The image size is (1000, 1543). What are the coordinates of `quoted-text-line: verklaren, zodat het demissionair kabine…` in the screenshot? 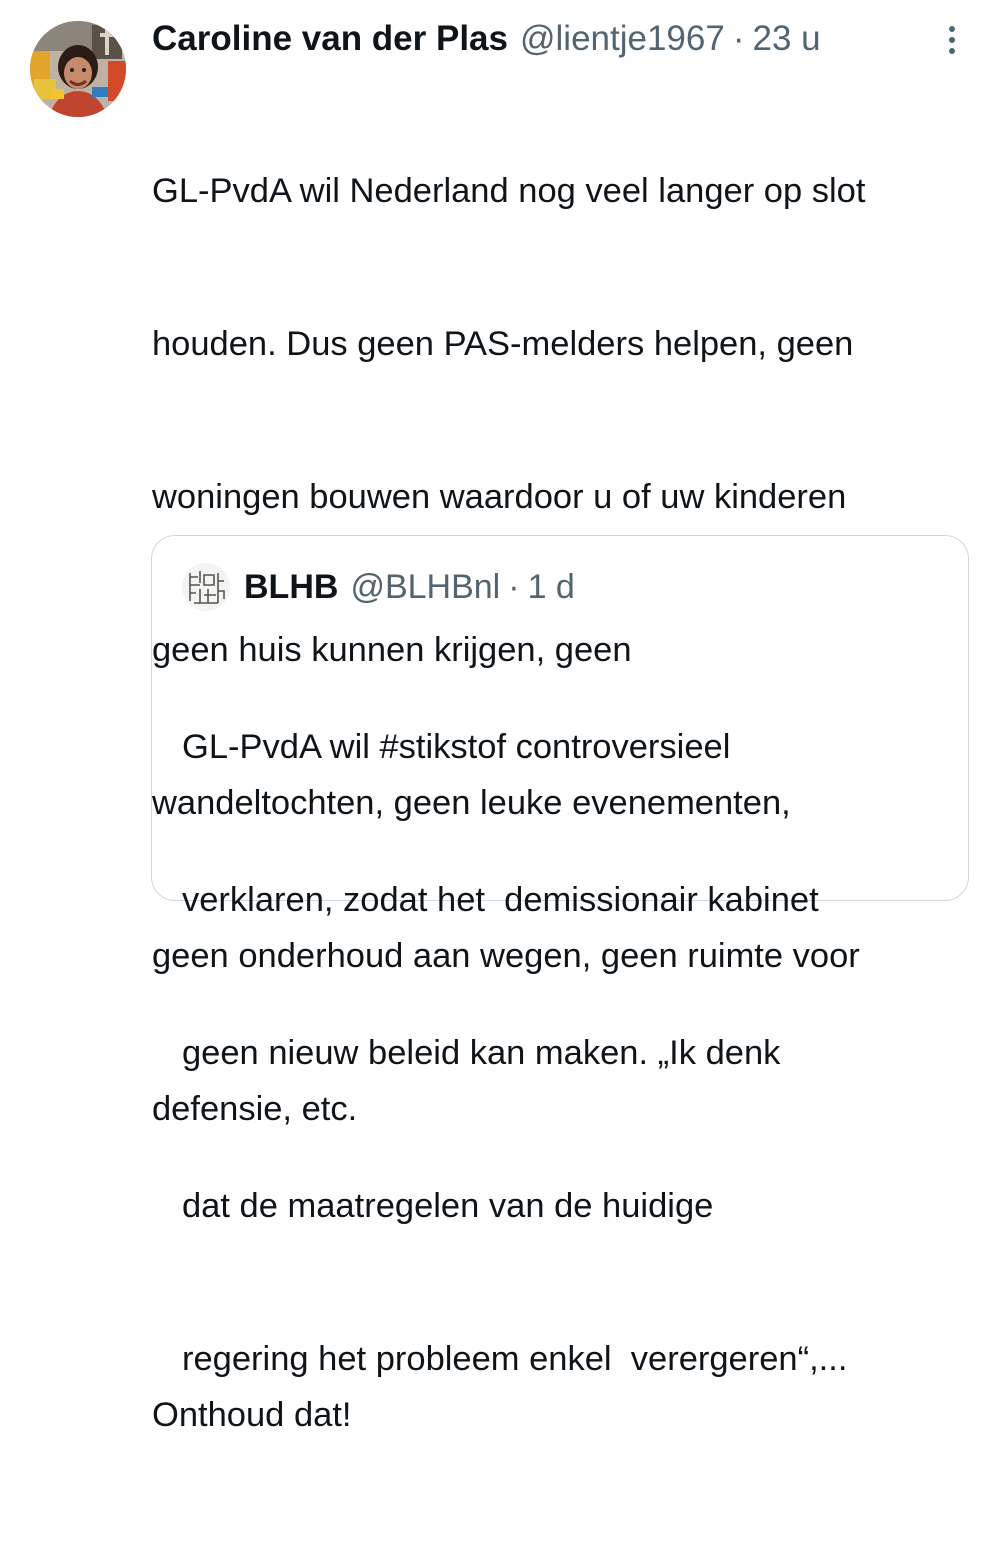 It's located at (500, 900).